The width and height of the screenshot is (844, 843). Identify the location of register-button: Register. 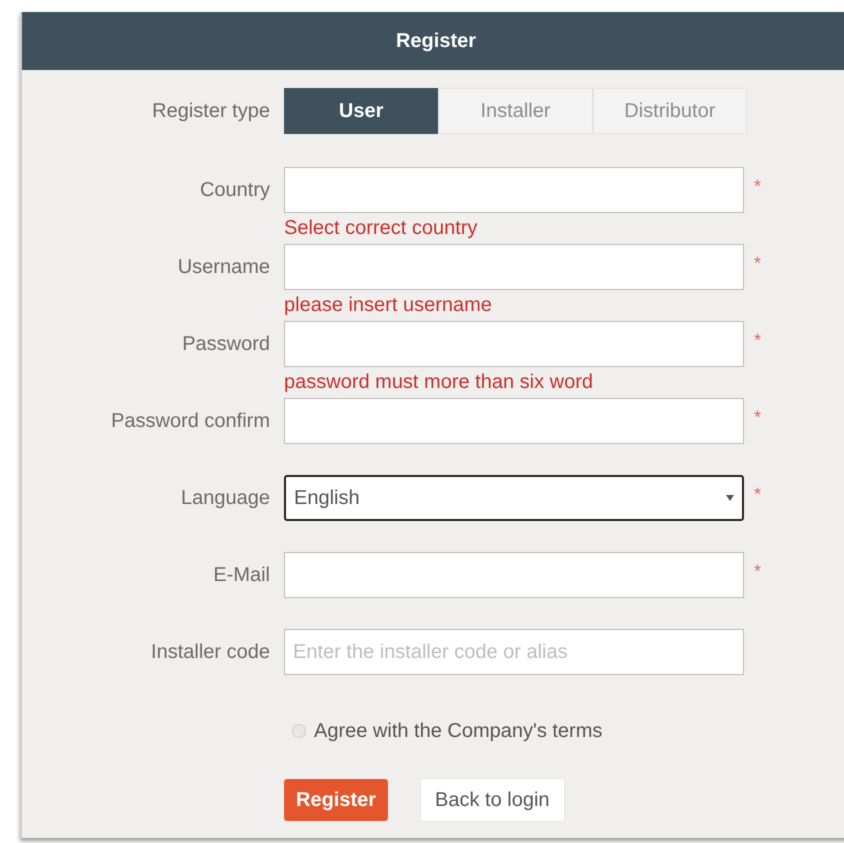
(336, 800).